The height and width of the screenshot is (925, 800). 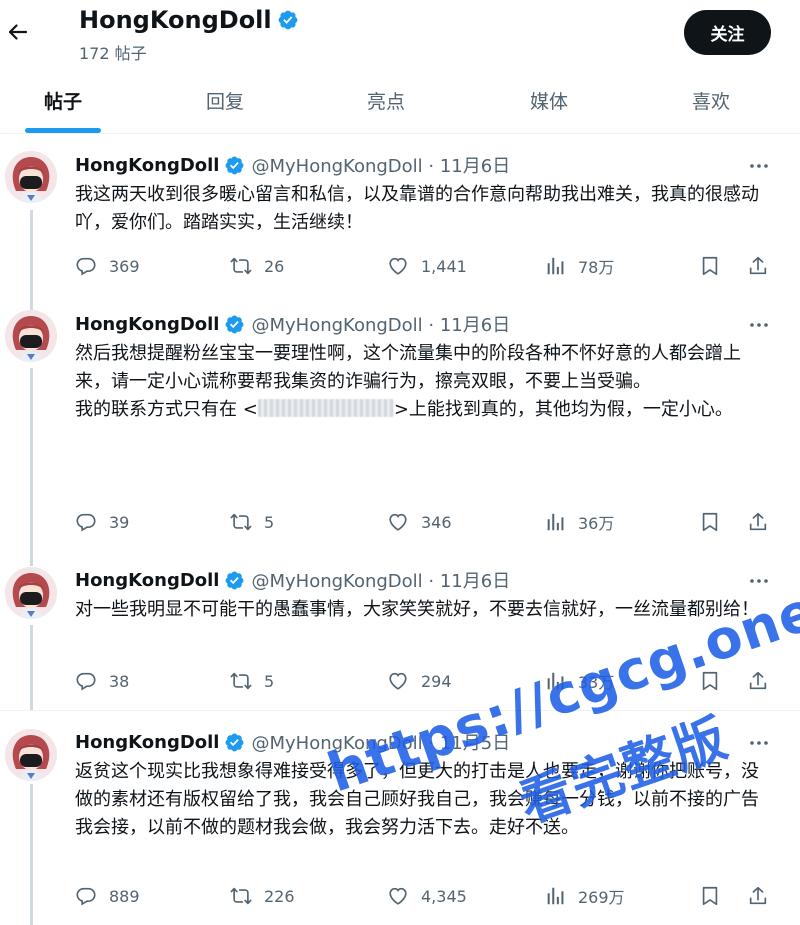 I want to click on reply-button: 369, so click(x=107, y=266).